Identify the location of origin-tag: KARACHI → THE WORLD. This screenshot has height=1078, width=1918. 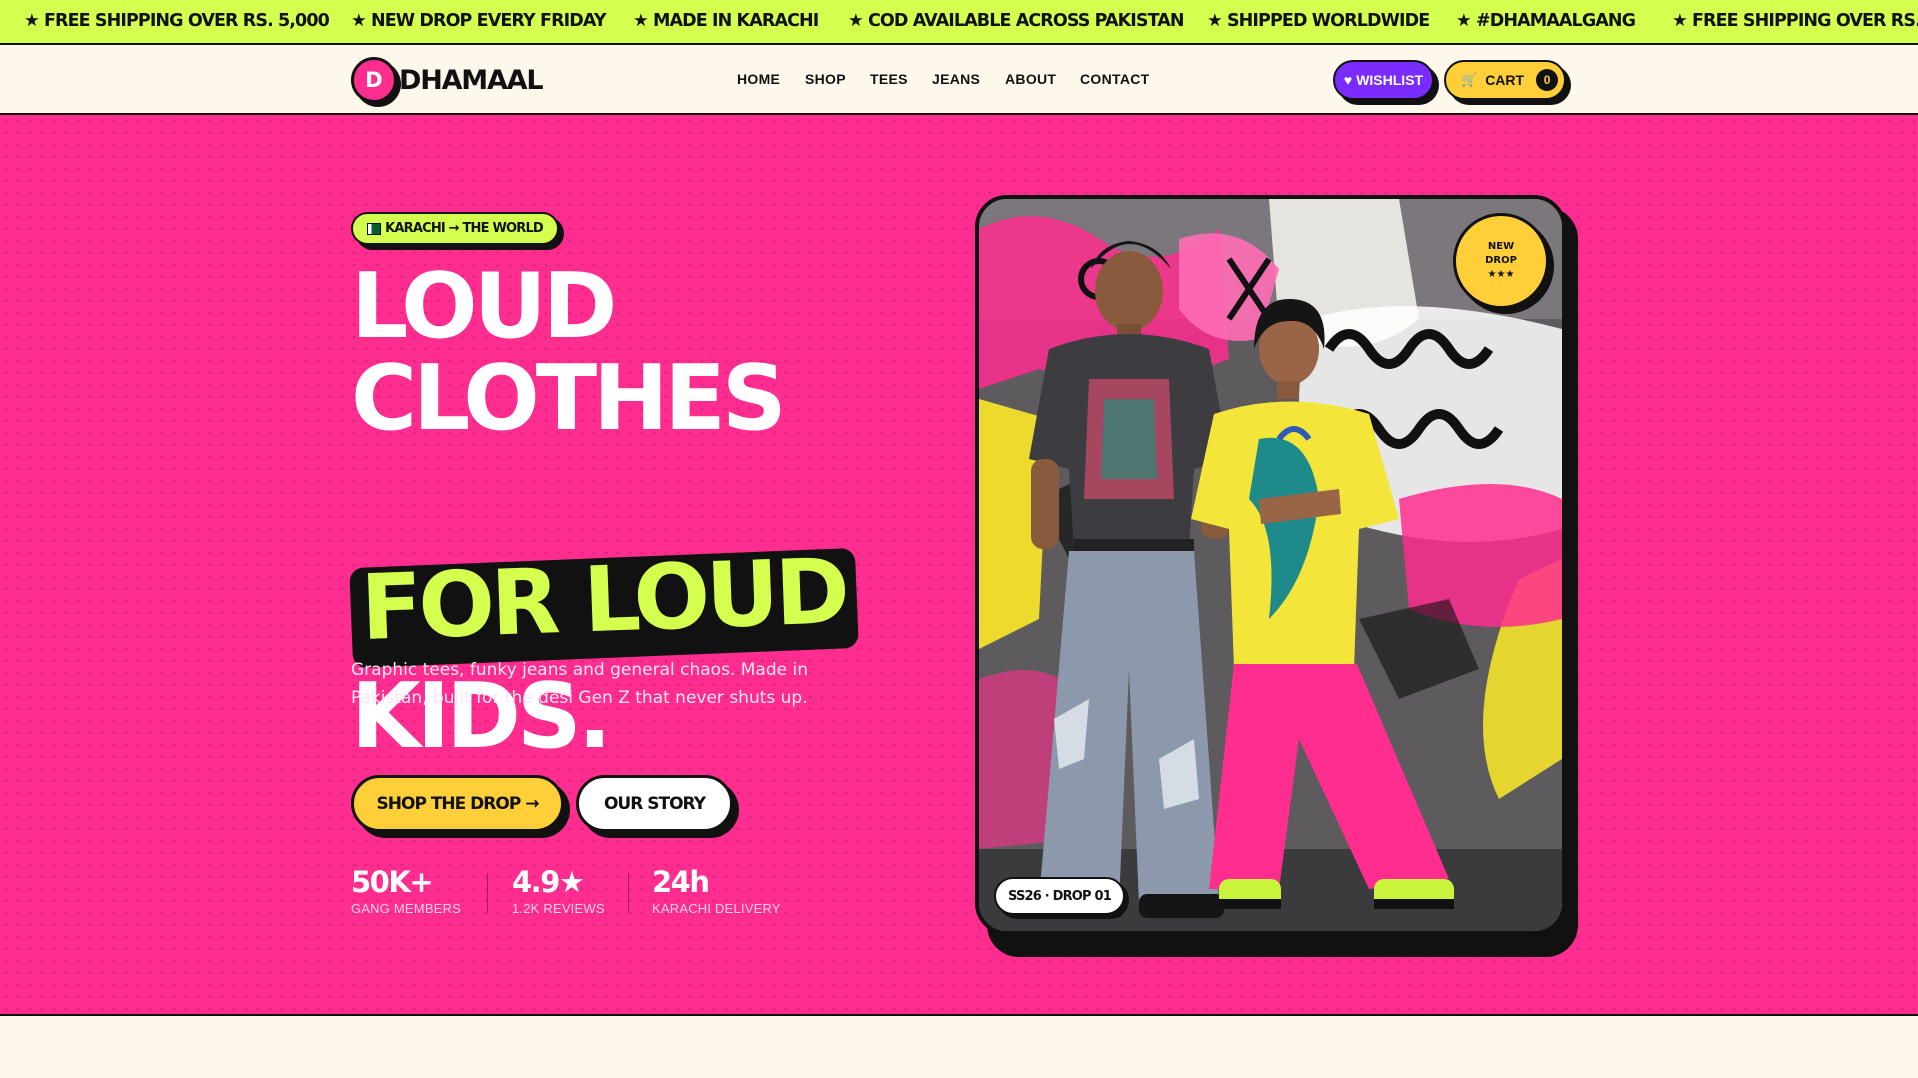
(455, 228).